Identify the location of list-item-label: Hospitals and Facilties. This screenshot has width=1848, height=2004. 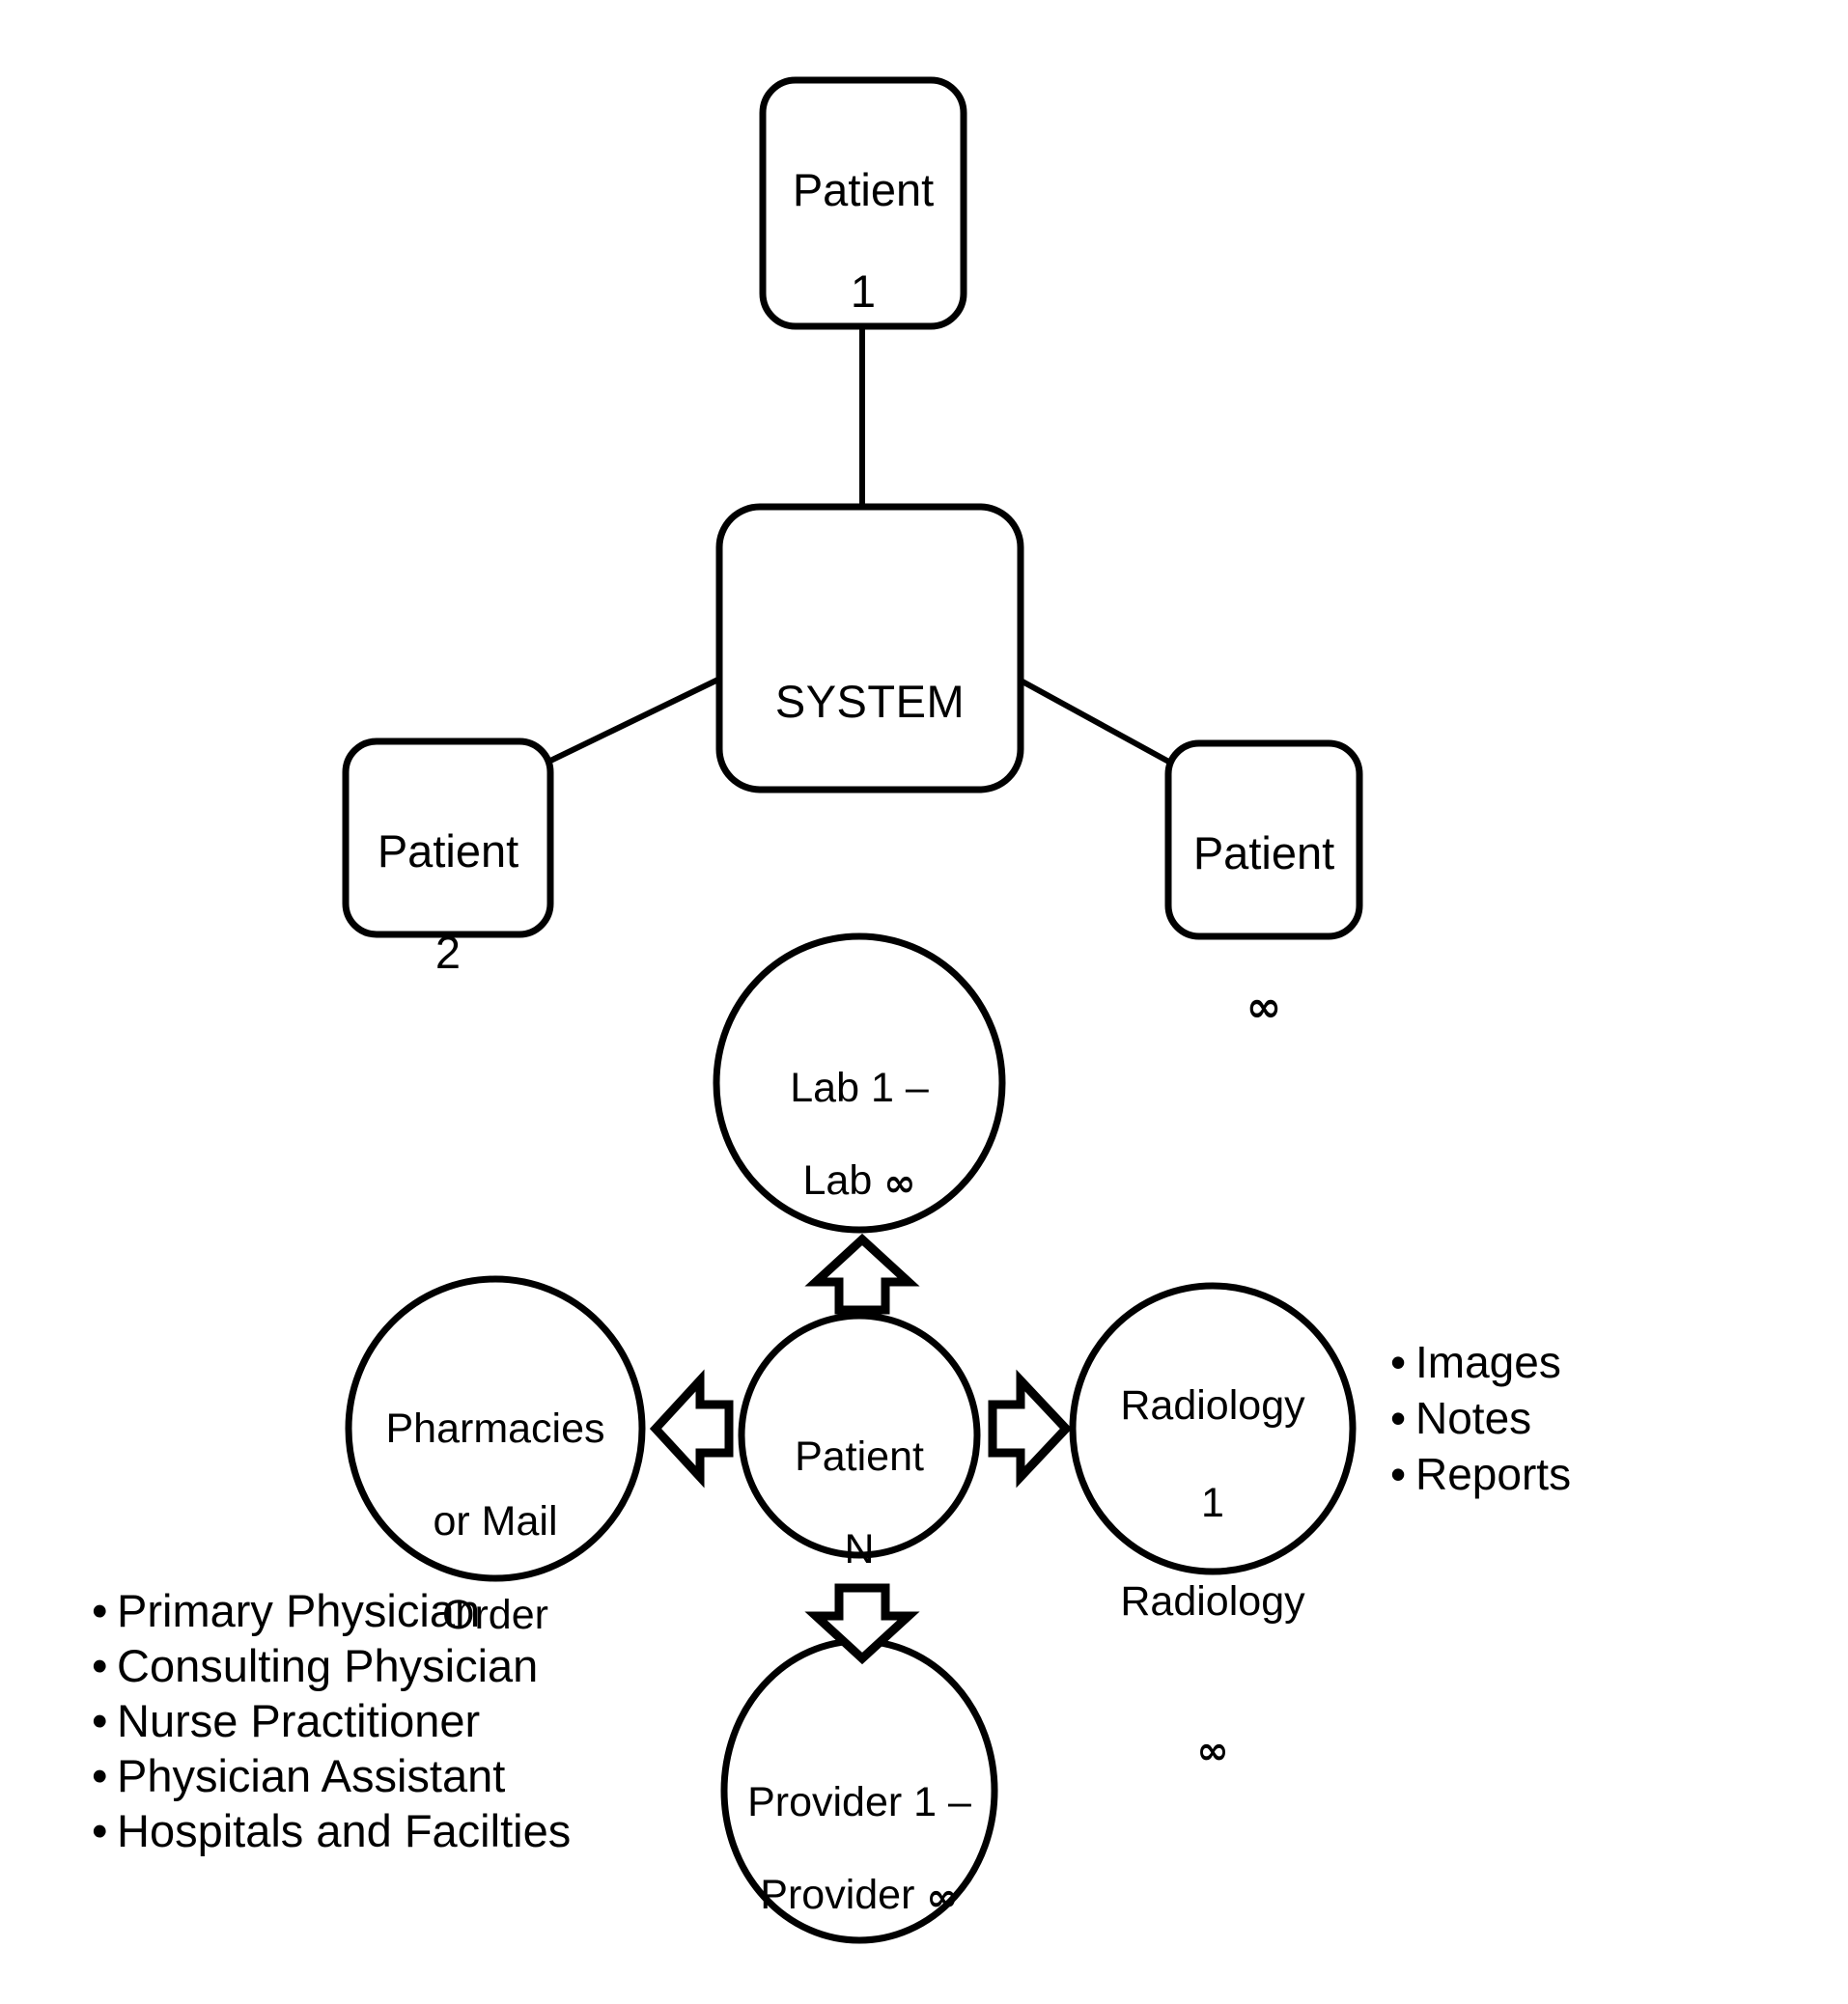
(345, 1831).